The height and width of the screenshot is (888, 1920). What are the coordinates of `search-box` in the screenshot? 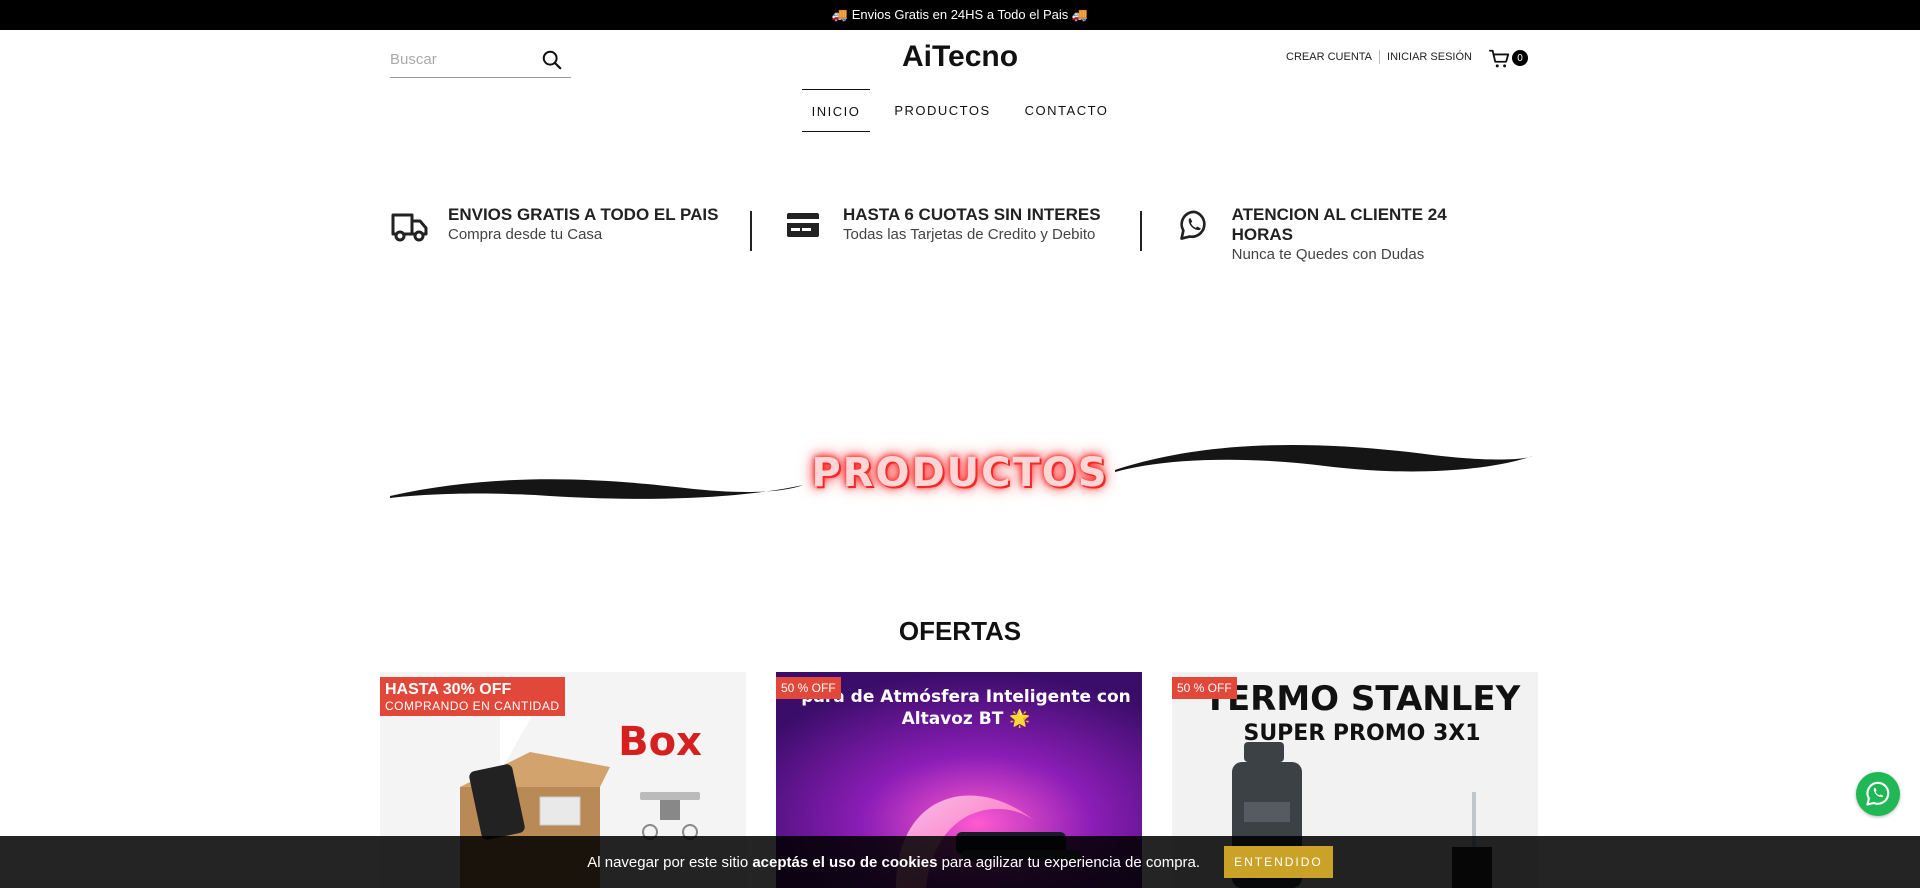 It's located at (480, 61).